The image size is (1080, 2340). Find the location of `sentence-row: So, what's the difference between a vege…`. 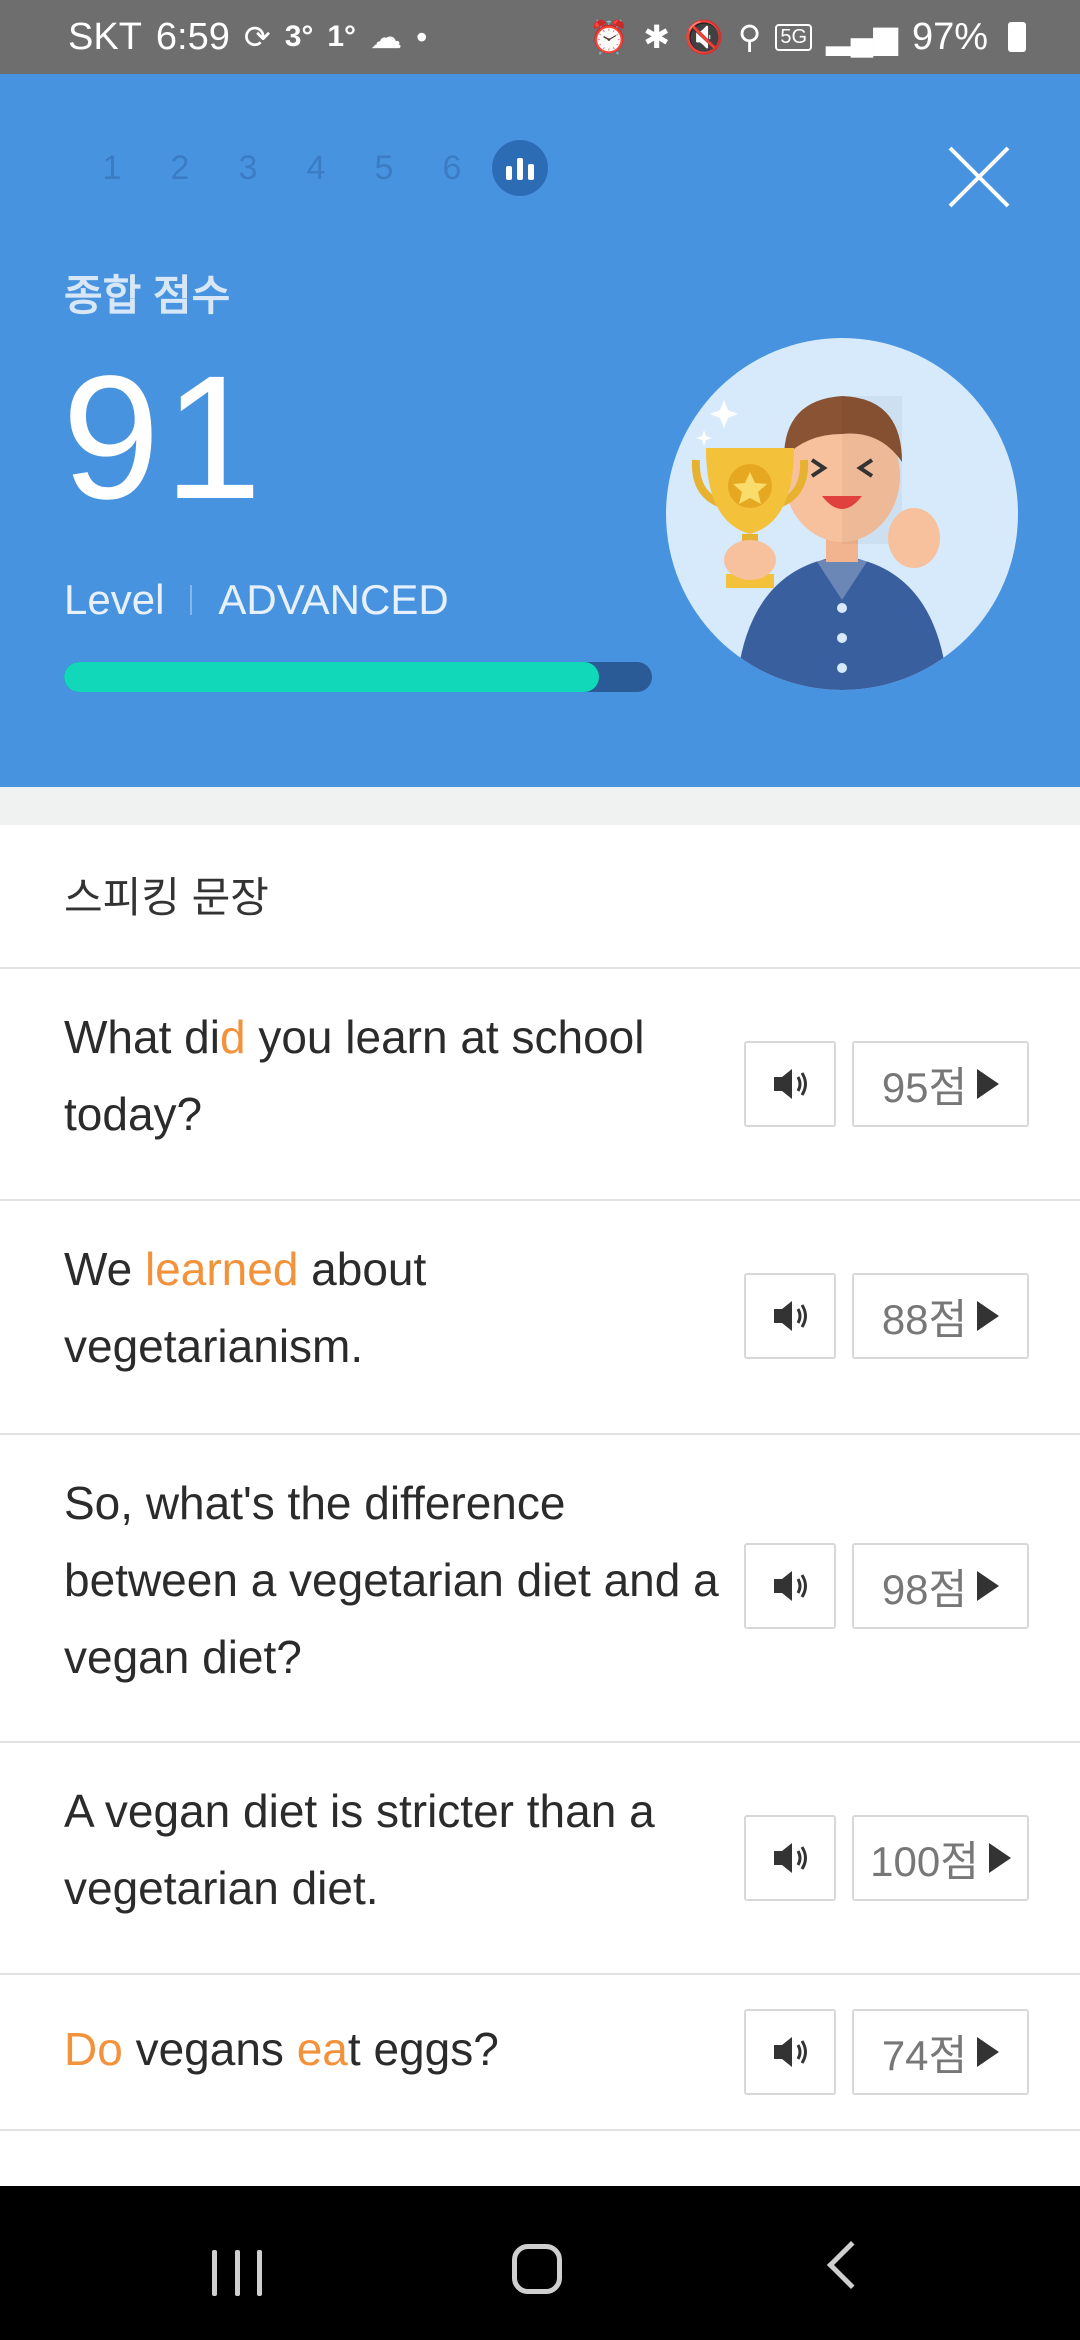

sentence-row: So, what's the difference between a vege… is located at coordinates (540, 1588).